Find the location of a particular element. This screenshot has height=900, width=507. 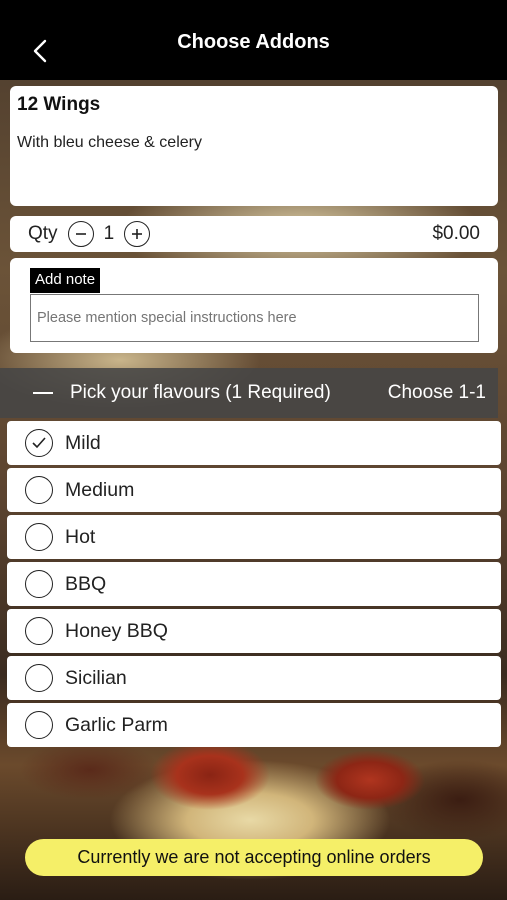

option-label: Mild is located at coordinates (83, 442).